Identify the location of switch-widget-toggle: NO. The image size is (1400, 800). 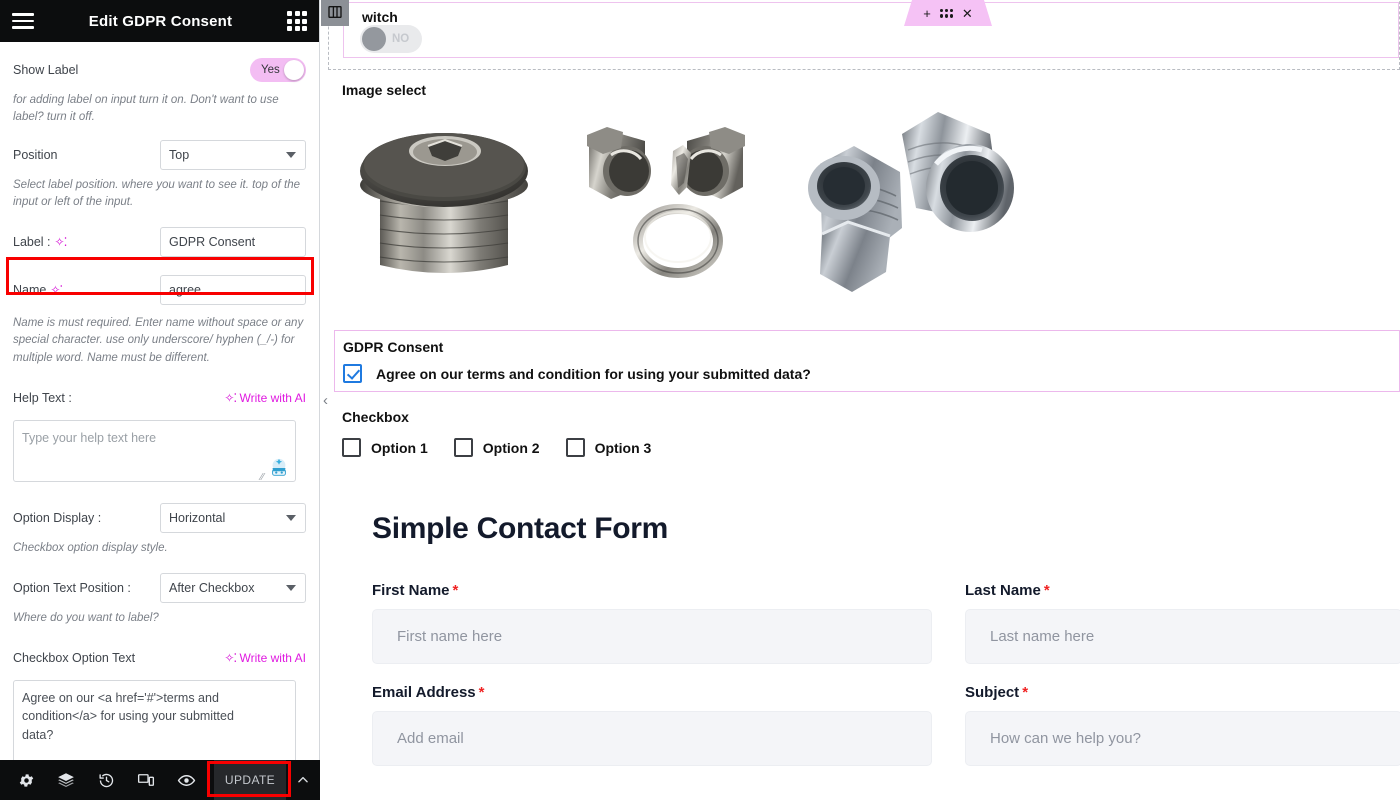
(391, 39).